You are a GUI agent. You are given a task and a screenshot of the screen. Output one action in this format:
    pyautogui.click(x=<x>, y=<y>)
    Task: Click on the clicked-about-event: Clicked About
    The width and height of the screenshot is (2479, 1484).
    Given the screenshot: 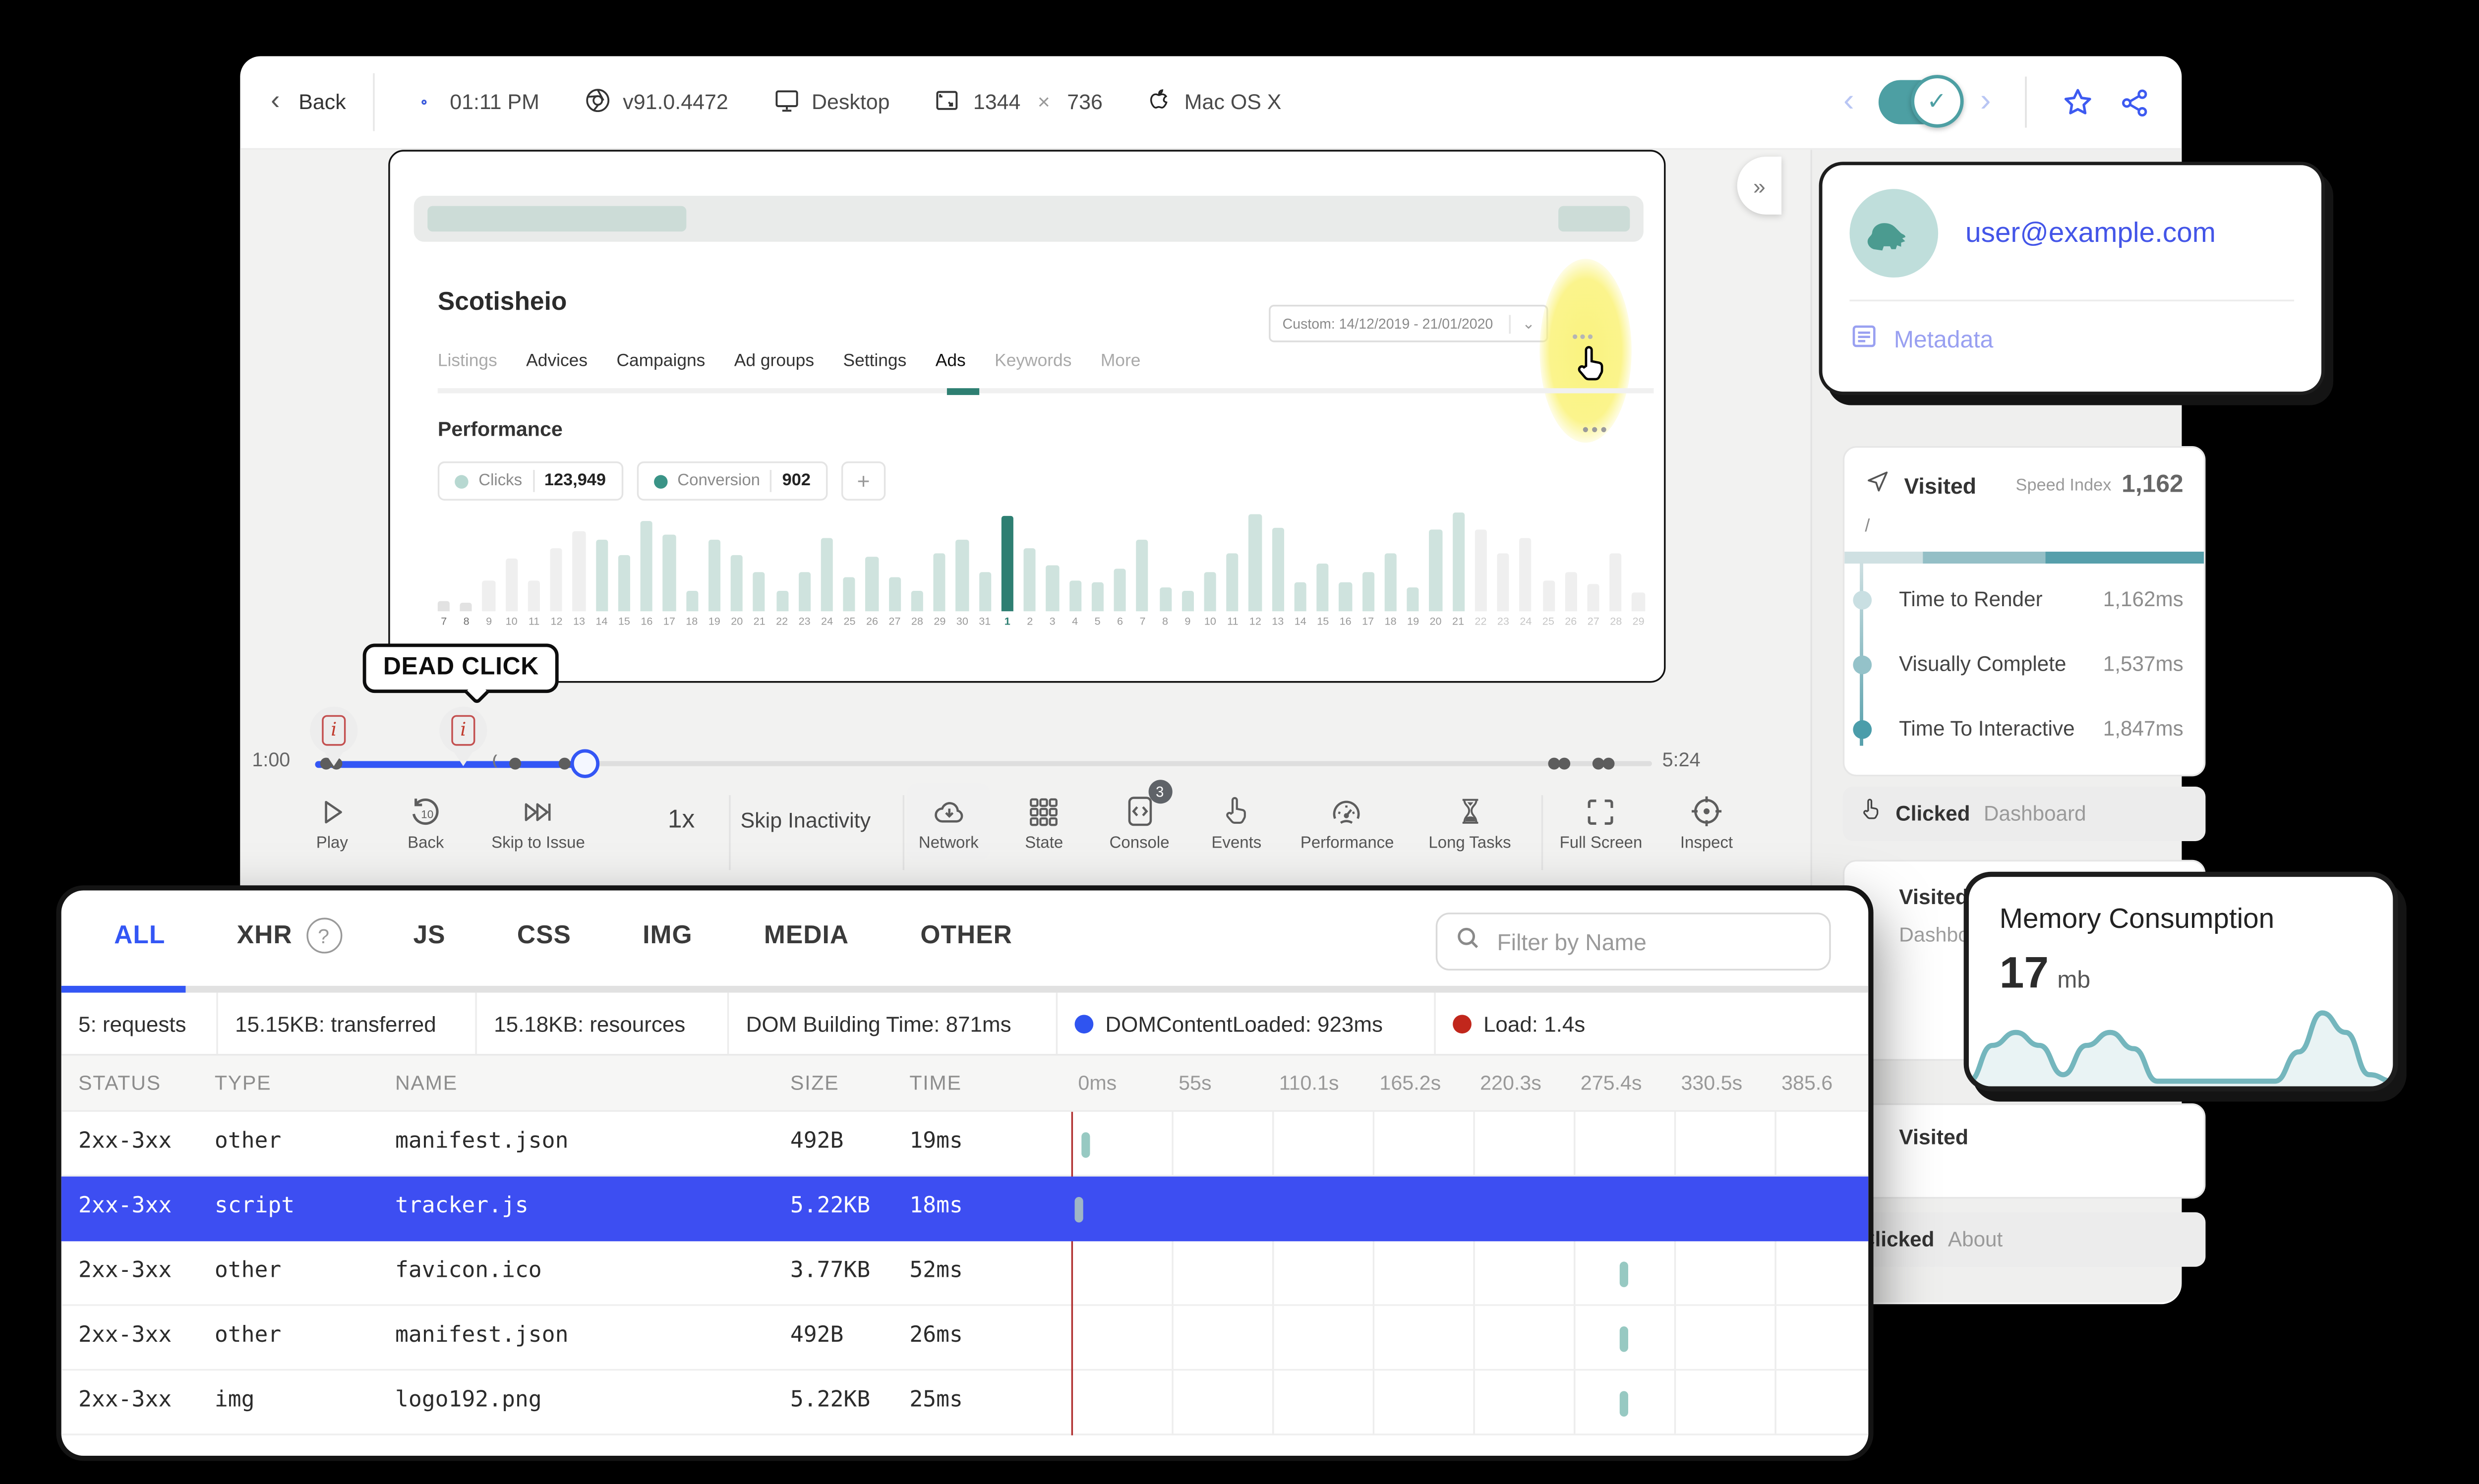 What is the action you would take?
    pyautogui.click(x=2024, y=1240)
    